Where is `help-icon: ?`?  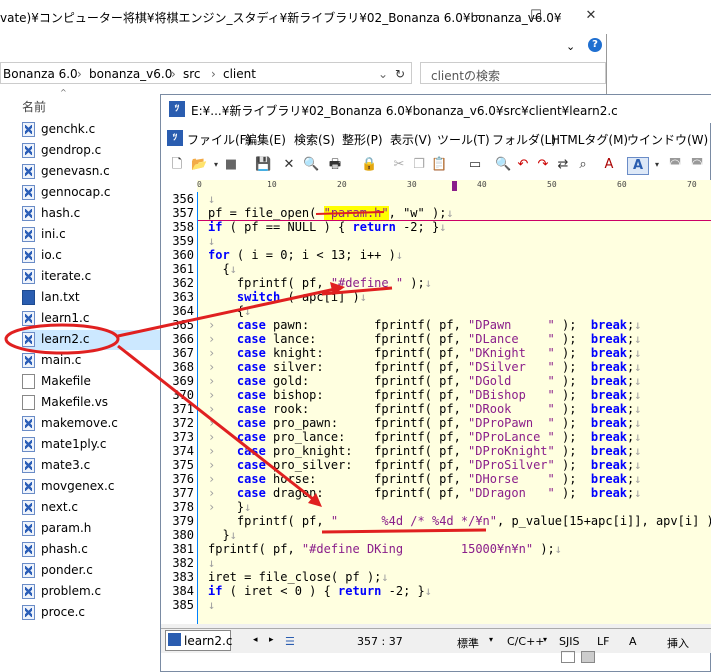 help-icon: ? is located at coordinates (595, 45).